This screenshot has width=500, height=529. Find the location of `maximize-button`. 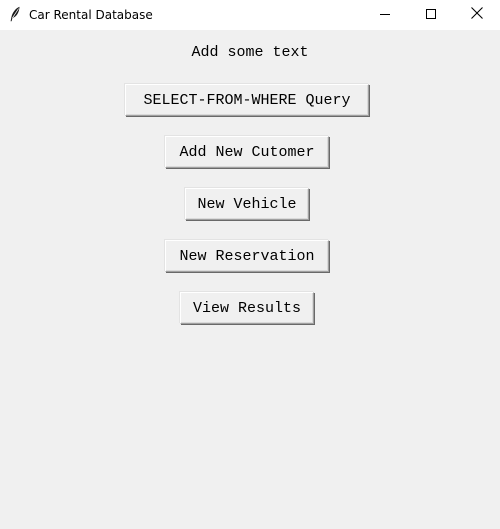

maximize-button is located at coordinates (431, 15).